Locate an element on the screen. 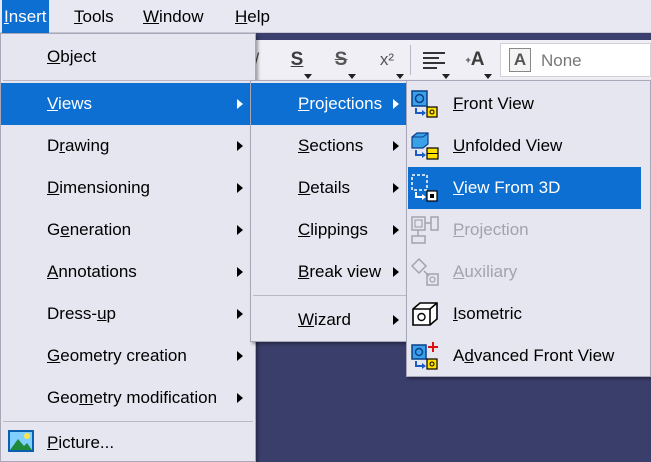 The image size is (651, 462). text-size-label: A is located at coordinates (477, 59).